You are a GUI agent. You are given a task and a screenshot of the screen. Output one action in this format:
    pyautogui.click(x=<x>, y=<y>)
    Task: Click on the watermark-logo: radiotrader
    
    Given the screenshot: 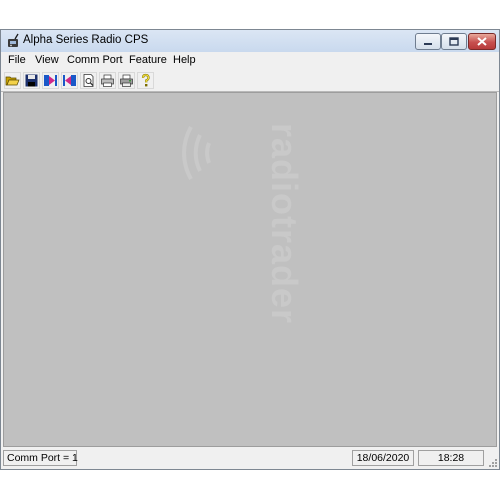 What is the action you would take?
    pyautogui.click(x=243, y=223)
    